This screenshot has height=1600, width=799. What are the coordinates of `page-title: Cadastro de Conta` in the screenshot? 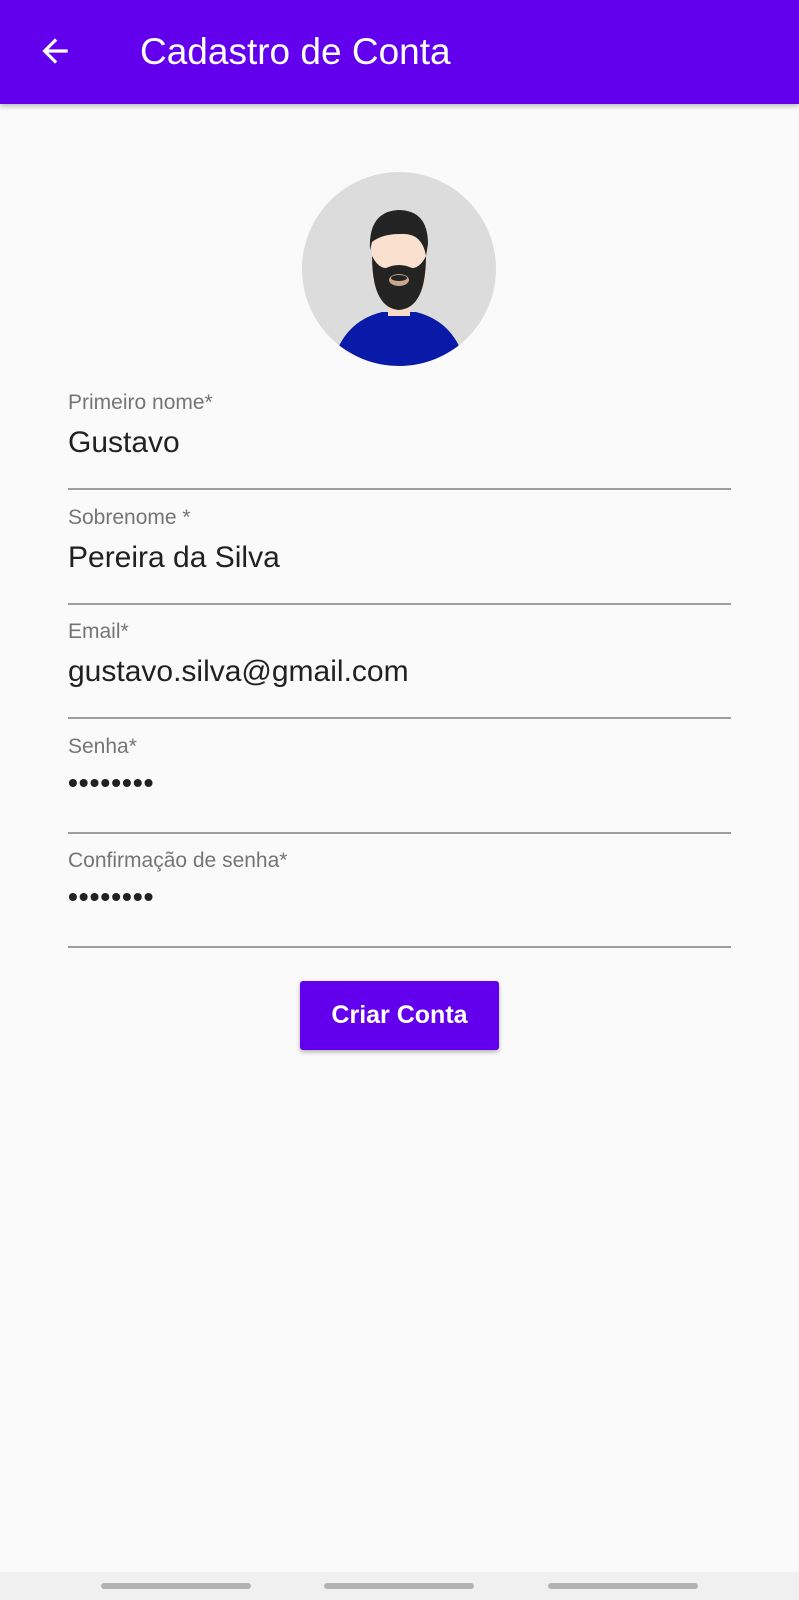 It's located at (295, 51).